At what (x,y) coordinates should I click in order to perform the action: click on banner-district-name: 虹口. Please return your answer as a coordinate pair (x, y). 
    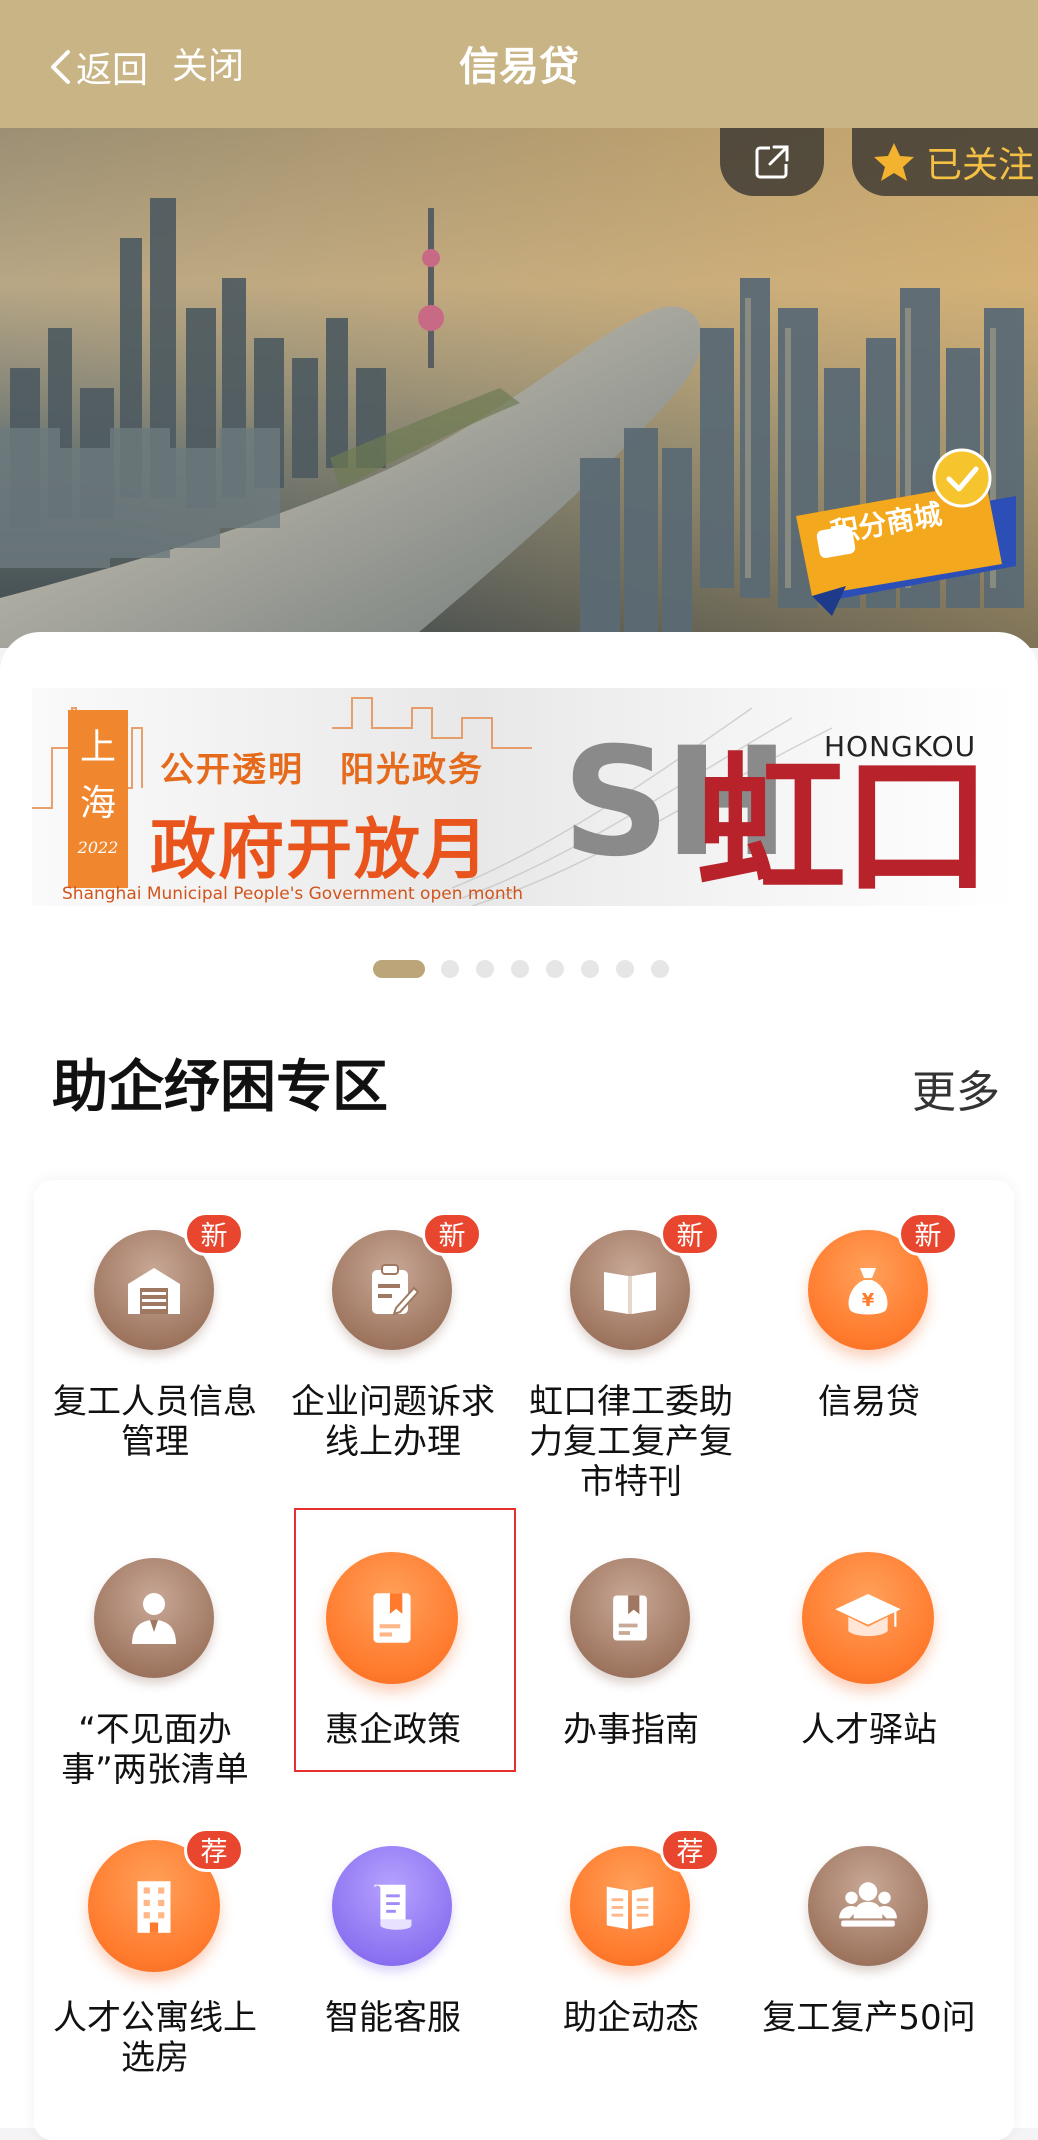
    Looking at the image, I should click on (844, 823).